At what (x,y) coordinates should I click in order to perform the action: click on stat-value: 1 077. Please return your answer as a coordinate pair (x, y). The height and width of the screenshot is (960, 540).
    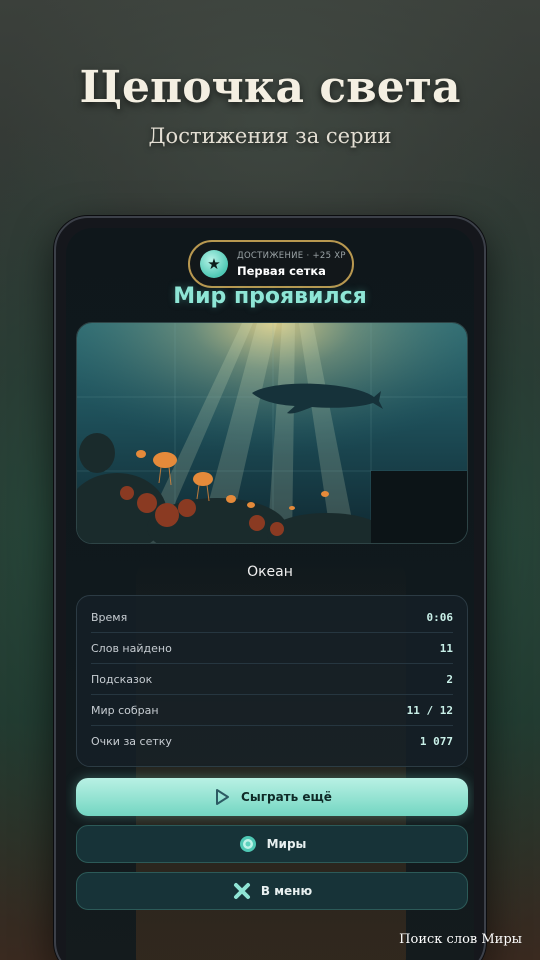
    Looking at the image, I should click on (436, 741).